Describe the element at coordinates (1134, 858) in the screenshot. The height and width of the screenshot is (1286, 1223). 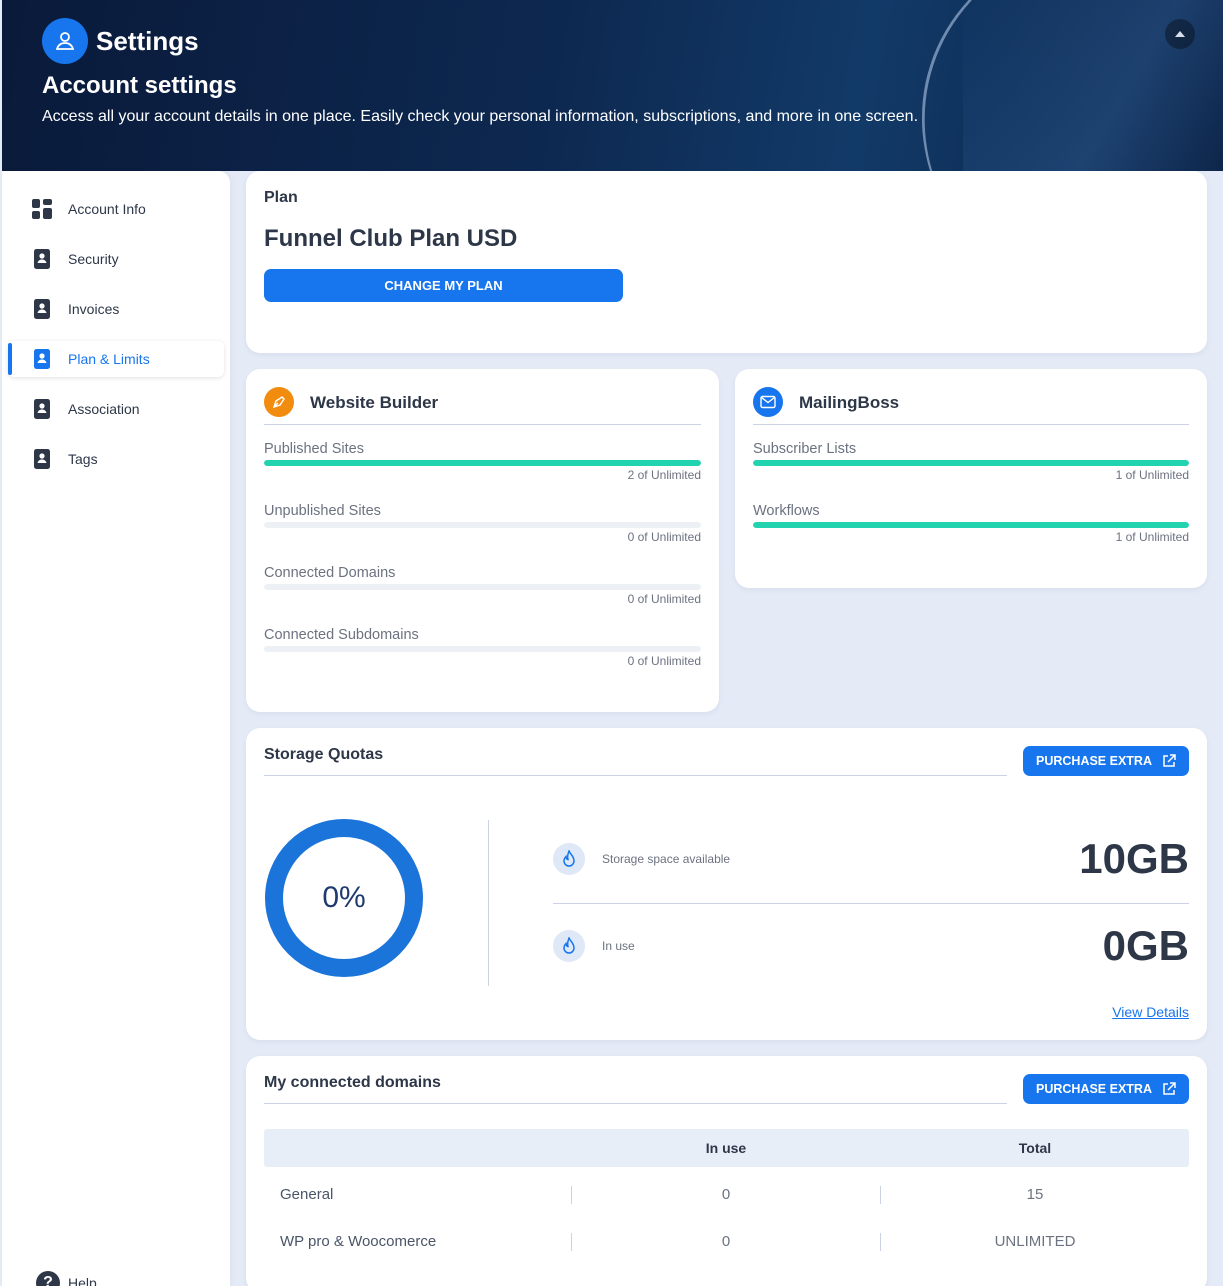
I see `storage-available-value: 10GB` at that location.